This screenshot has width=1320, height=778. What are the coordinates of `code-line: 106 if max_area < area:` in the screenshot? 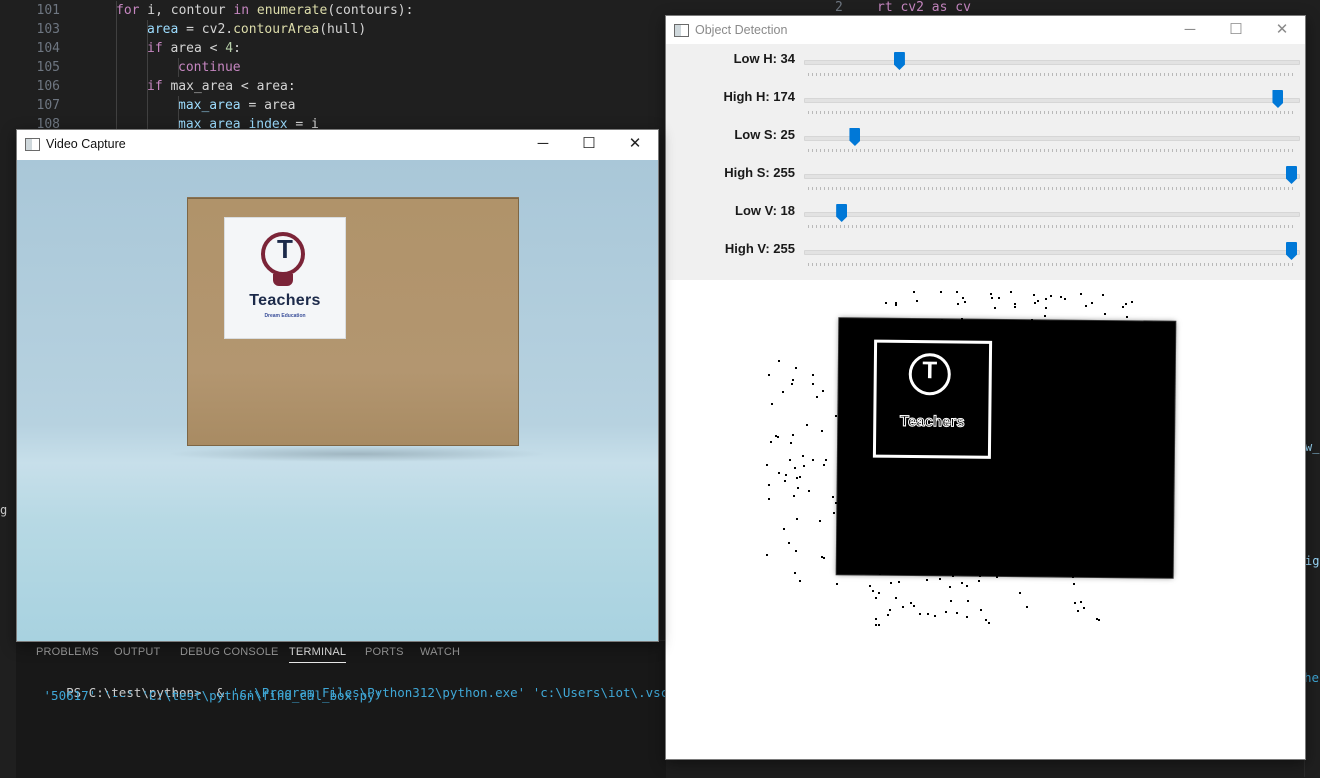 It's located at (332, 86).